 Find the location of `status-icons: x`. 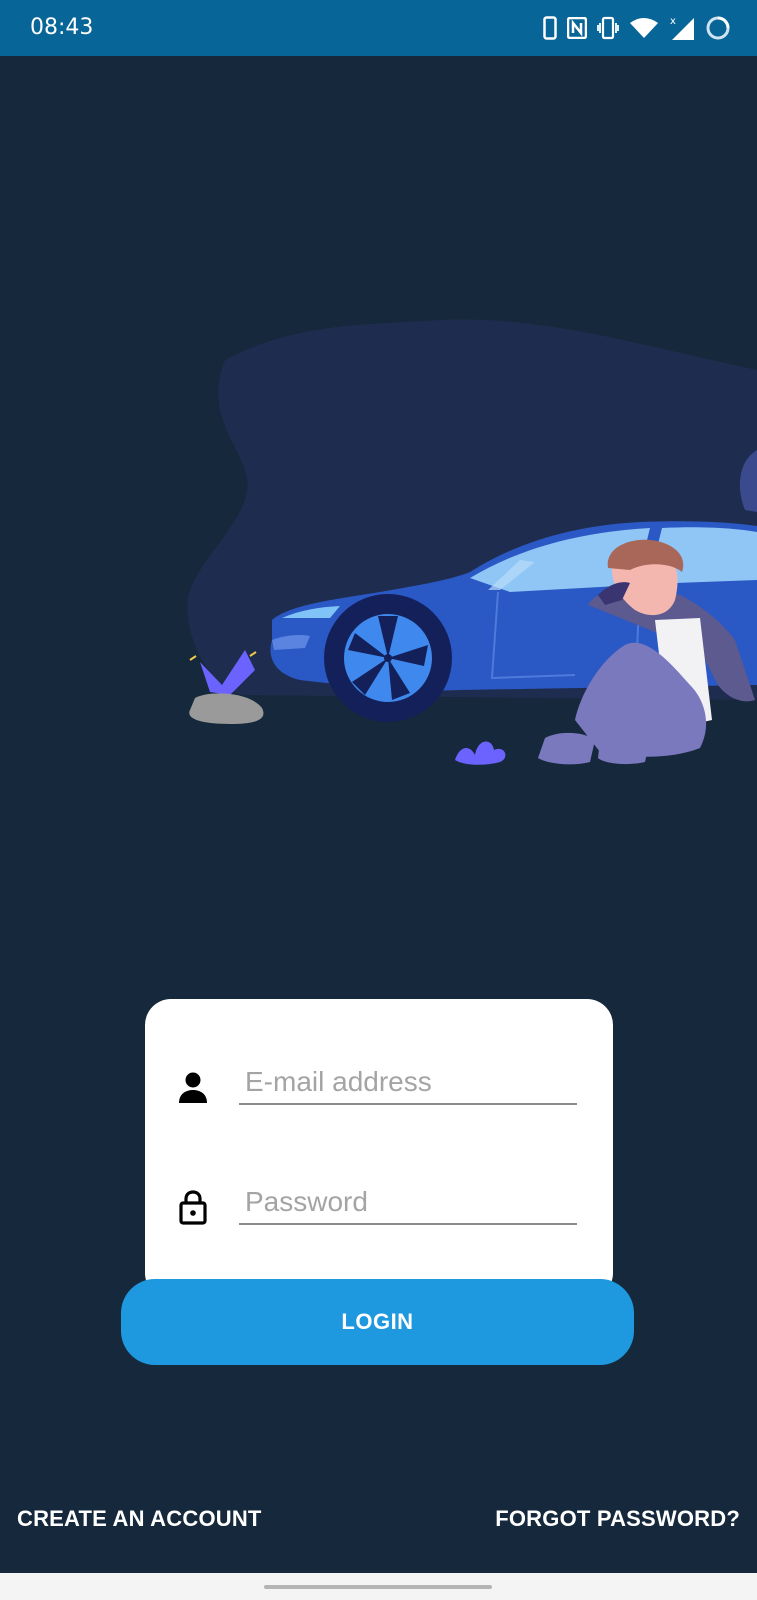

status-icons: x is located at coordinates (637, 28).